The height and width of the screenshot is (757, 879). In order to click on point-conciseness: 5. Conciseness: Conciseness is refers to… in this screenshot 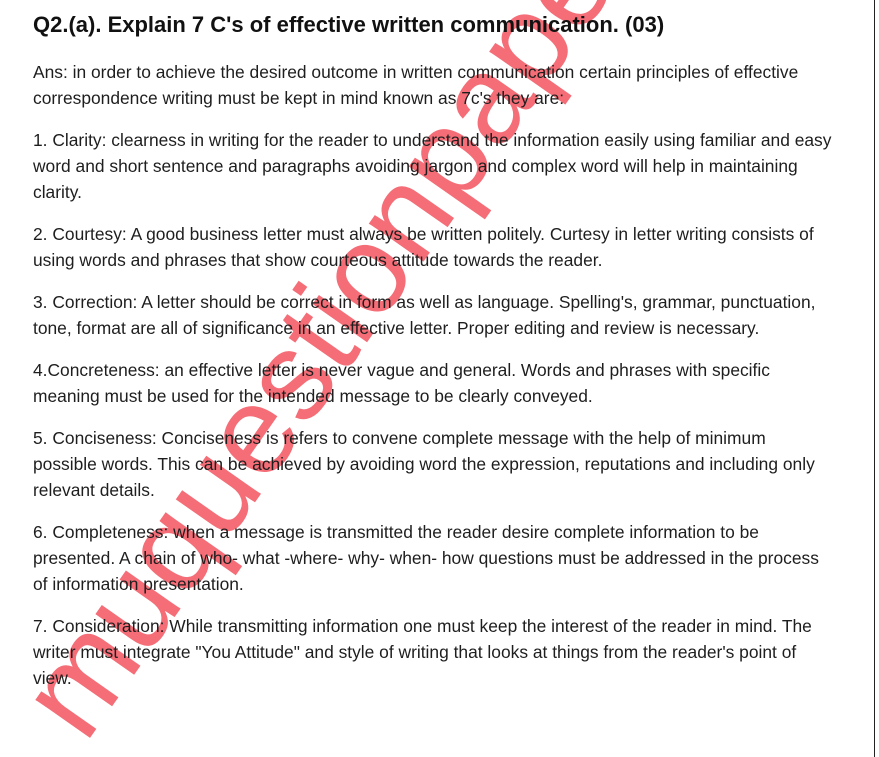, I will do `click(424, 464)`.